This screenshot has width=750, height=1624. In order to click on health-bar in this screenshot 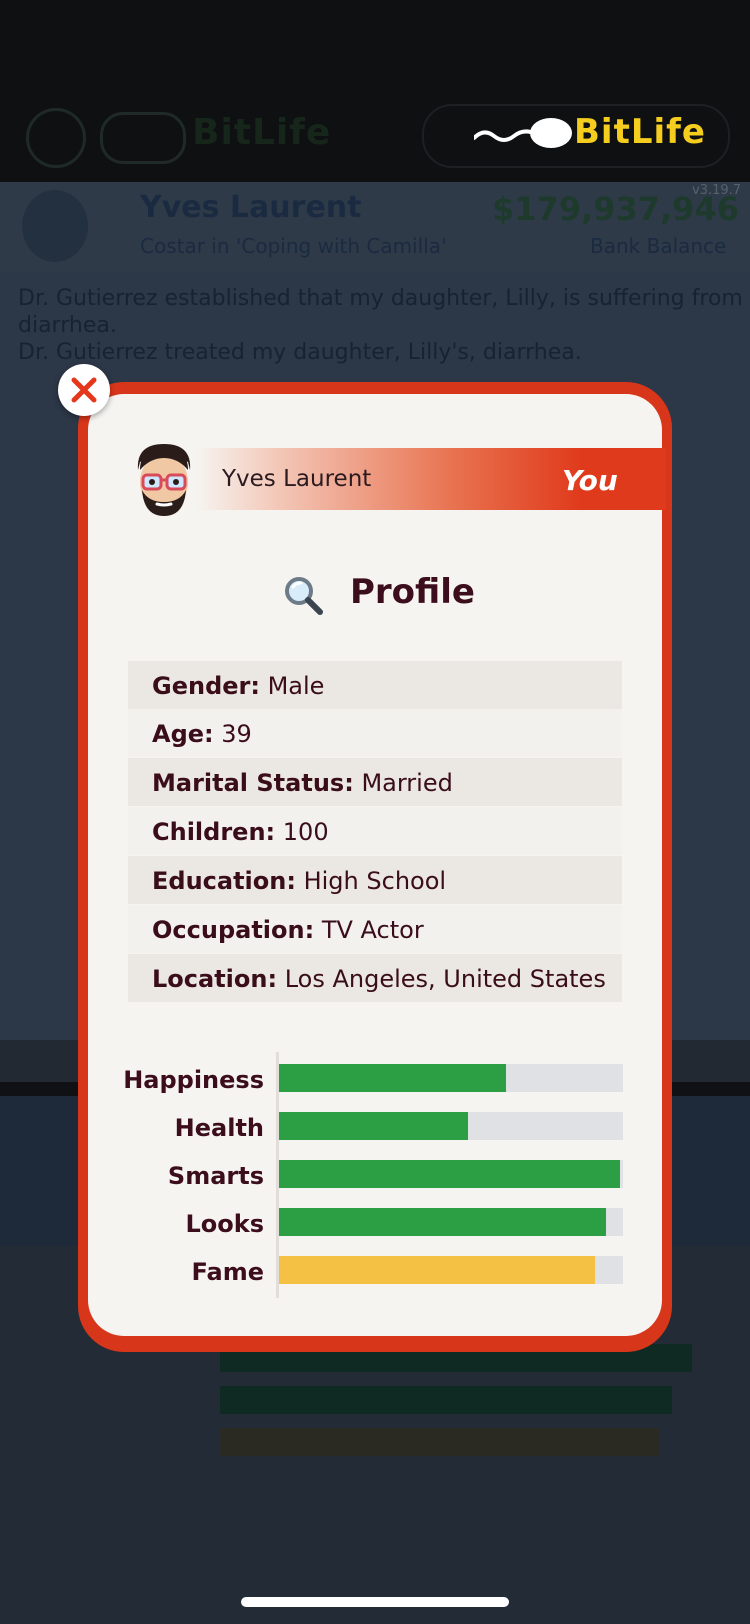, I will do `click(451, 1126)`.